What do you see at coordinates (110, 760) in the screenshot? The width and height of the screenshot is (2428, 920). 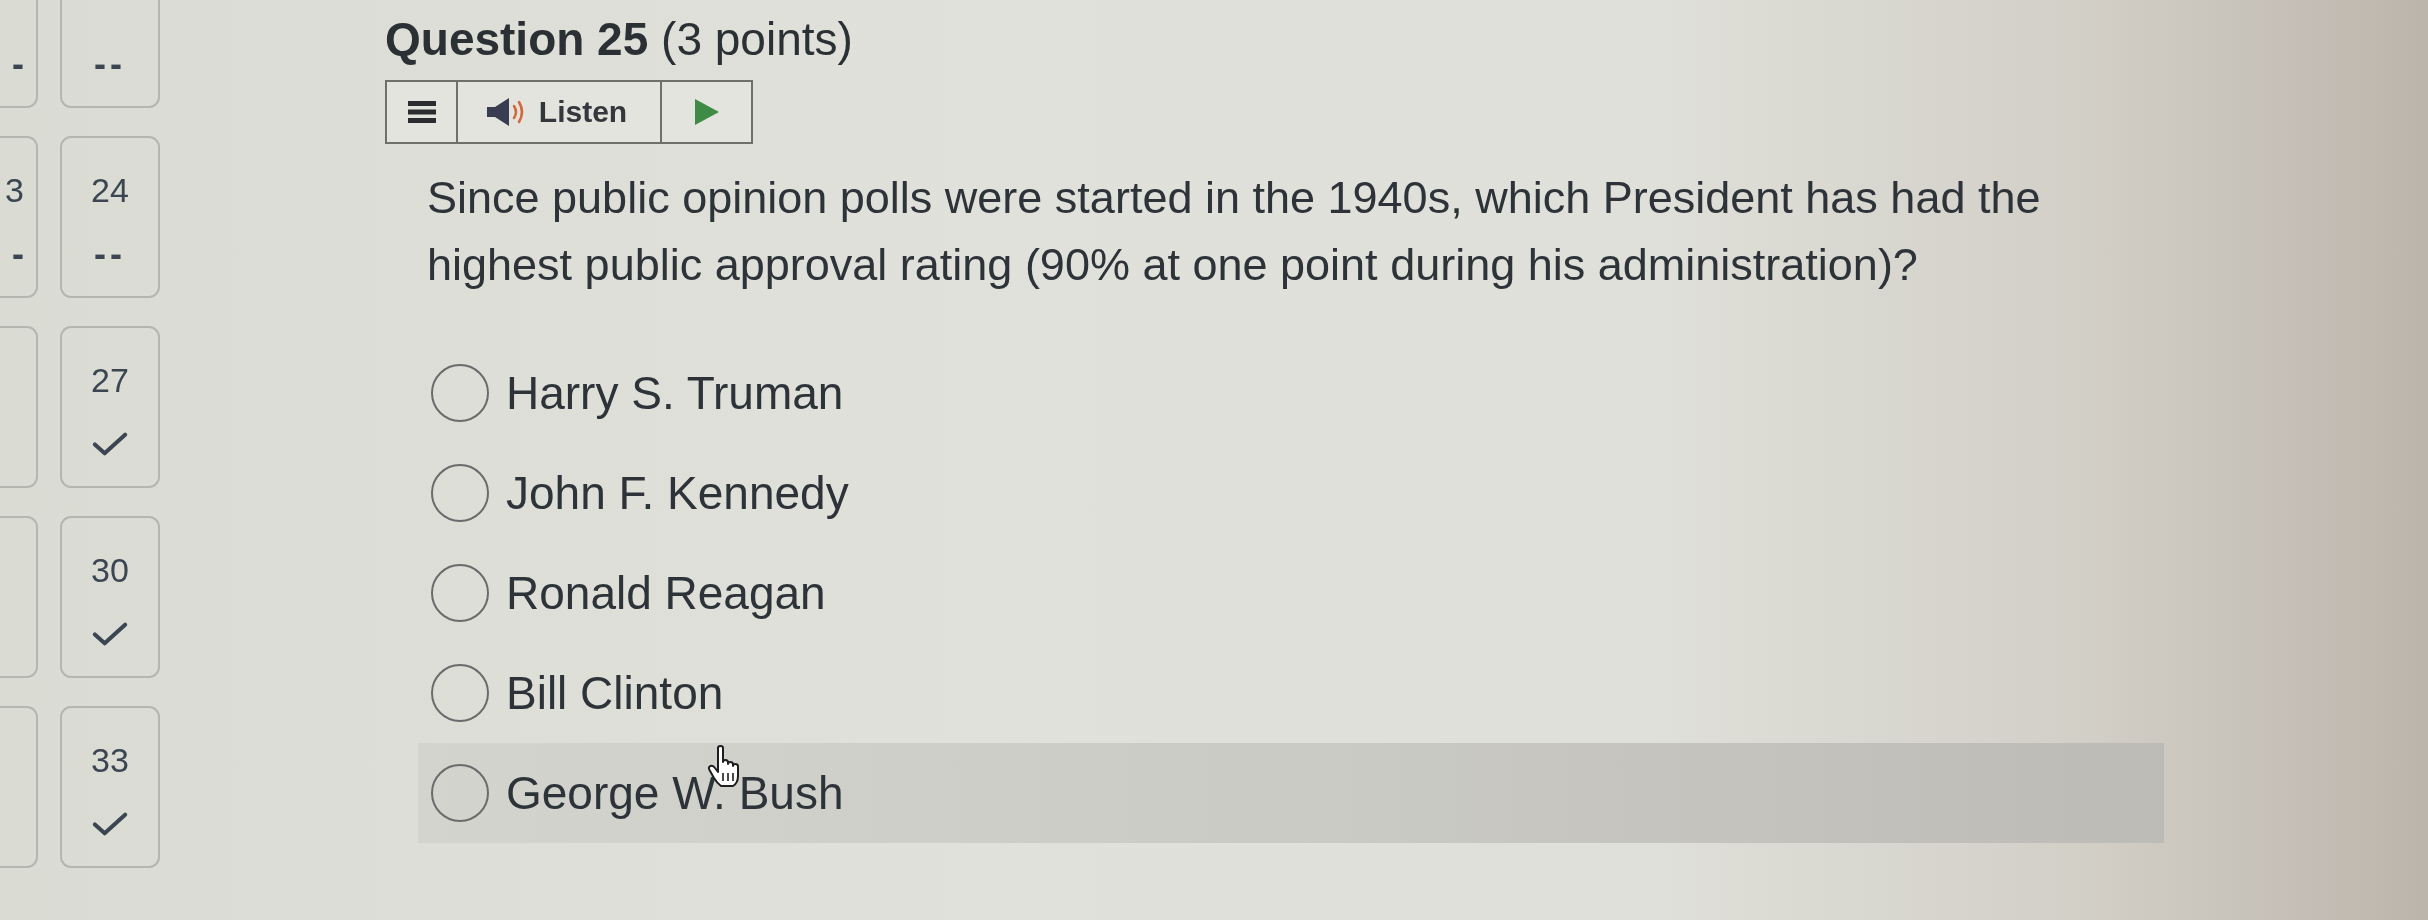 I see `question-number: 33` at bounding box center [110, 760].